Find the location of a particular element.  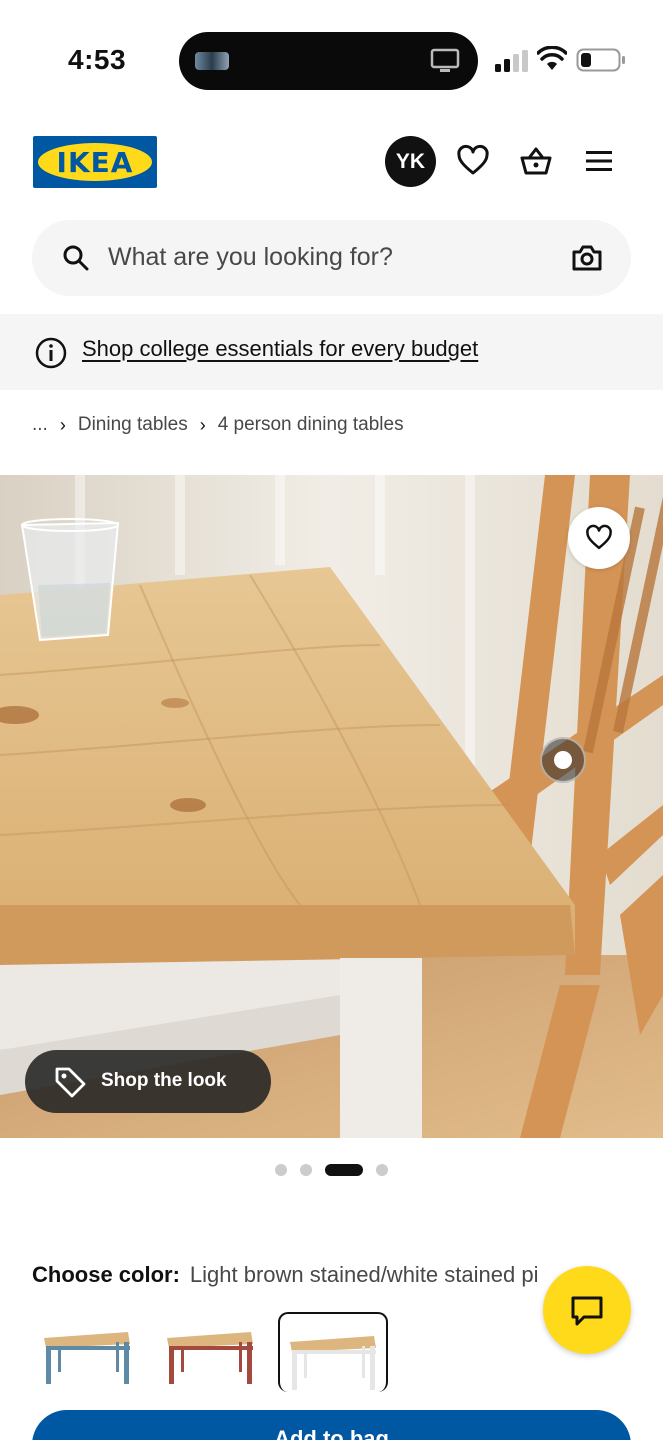

promo-link: Shop college essentials for every budget is located at coordinates (280, 349).